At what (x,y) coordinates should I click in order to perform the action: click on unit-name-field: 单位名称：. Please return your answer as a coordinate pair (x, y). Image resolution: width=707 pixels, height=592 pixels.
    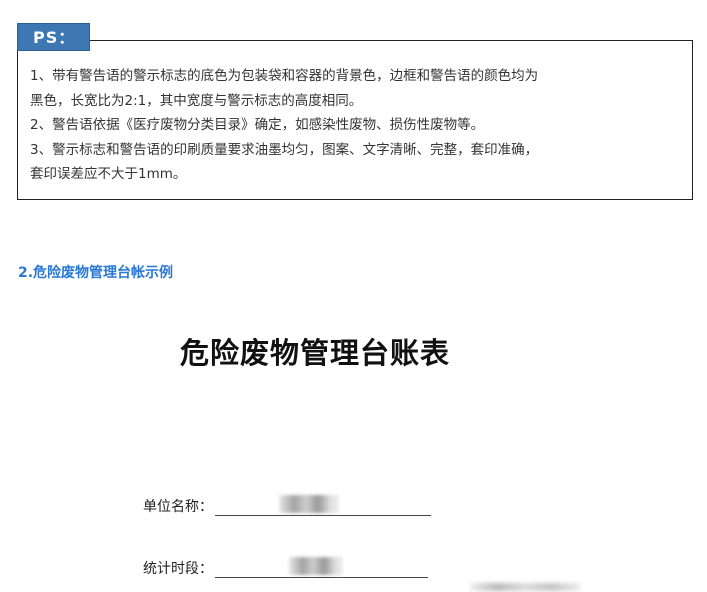
    Looking at the image, I should click on (287, 505).